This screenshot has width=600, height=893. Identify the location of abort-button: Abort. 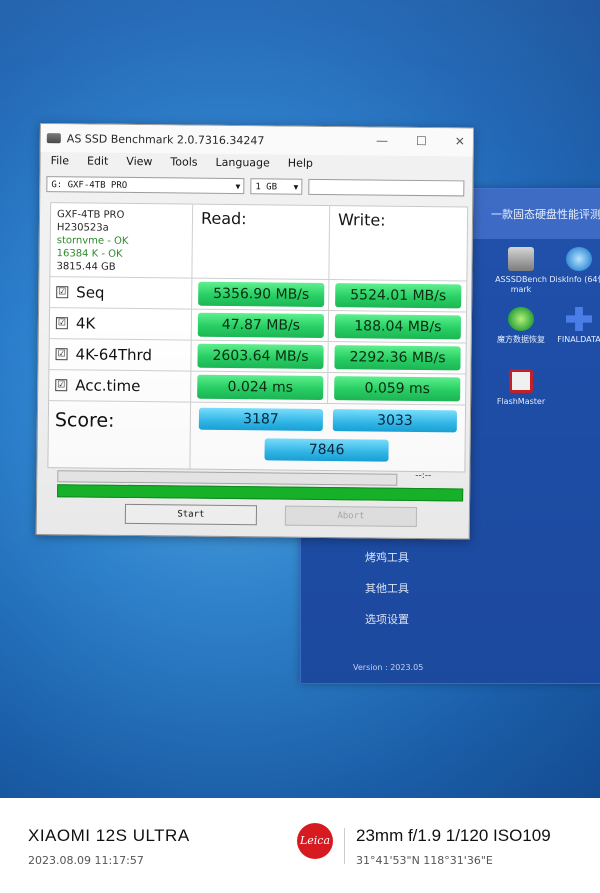
(350, 516).